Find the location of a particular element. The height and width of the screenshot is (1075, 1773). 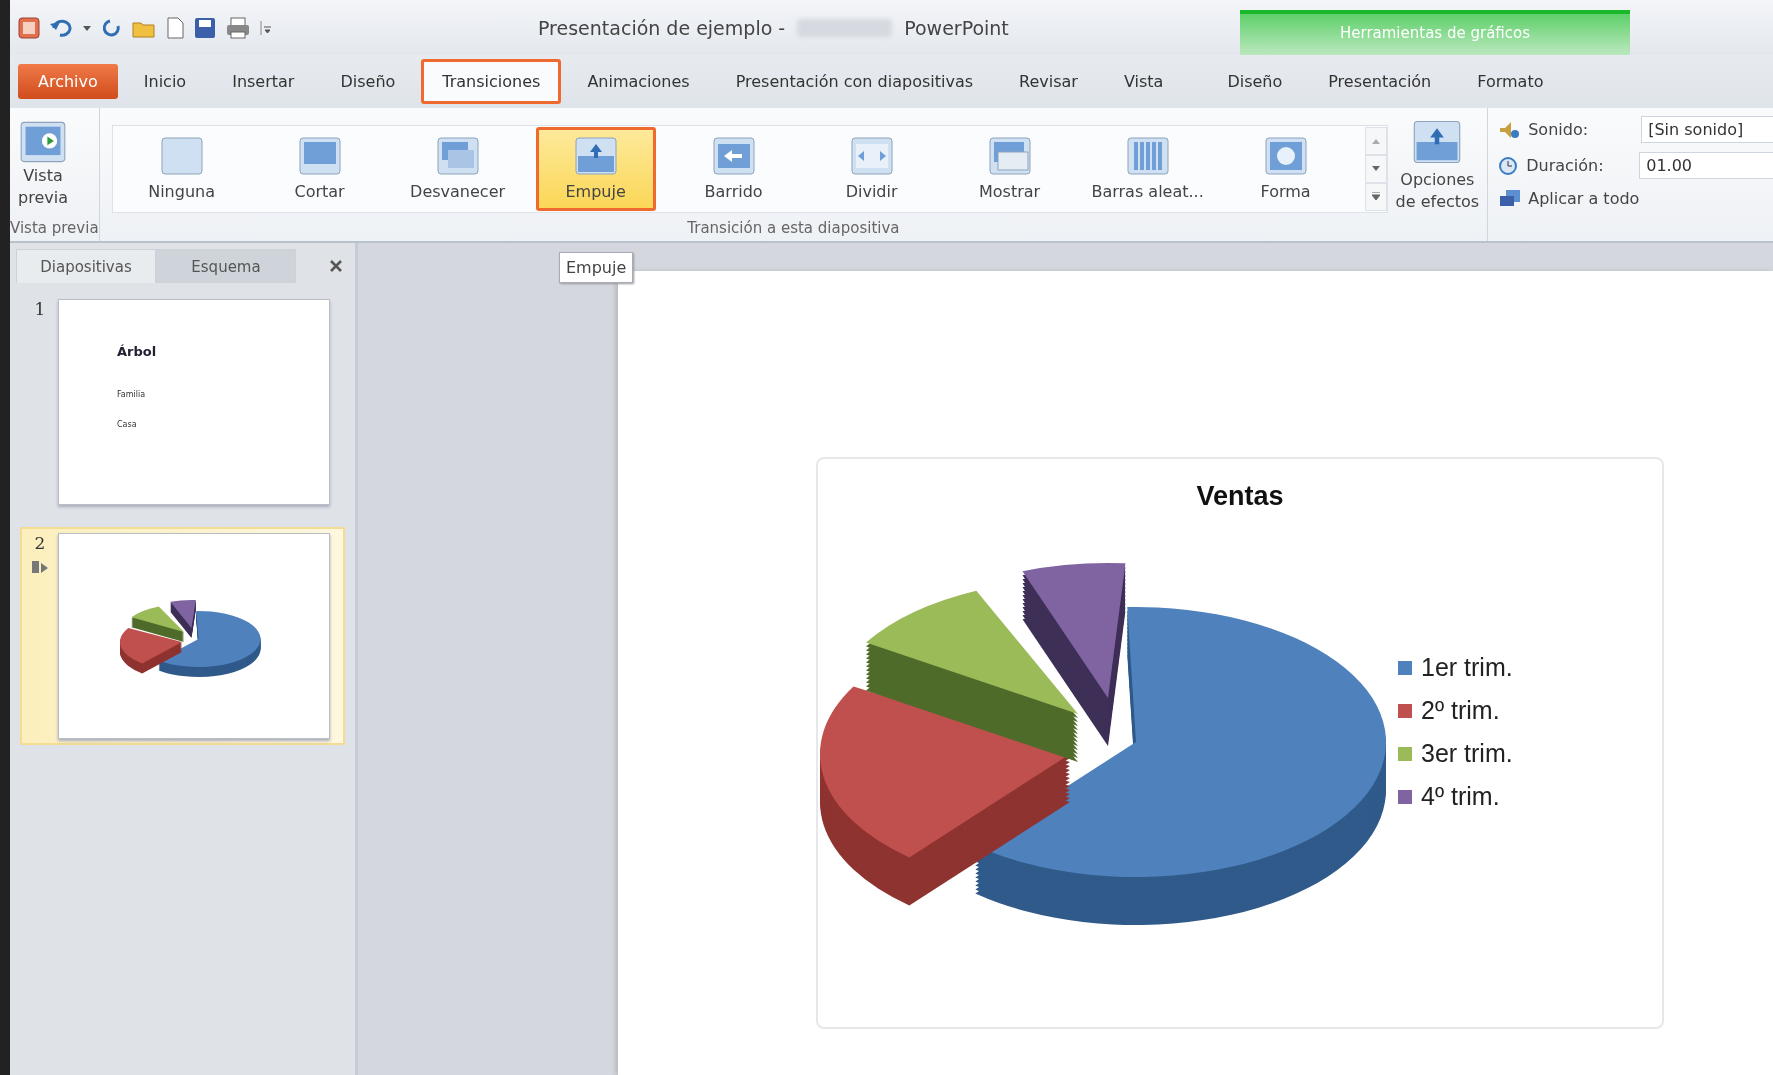

save-icon is located at coordinates (205, 27).